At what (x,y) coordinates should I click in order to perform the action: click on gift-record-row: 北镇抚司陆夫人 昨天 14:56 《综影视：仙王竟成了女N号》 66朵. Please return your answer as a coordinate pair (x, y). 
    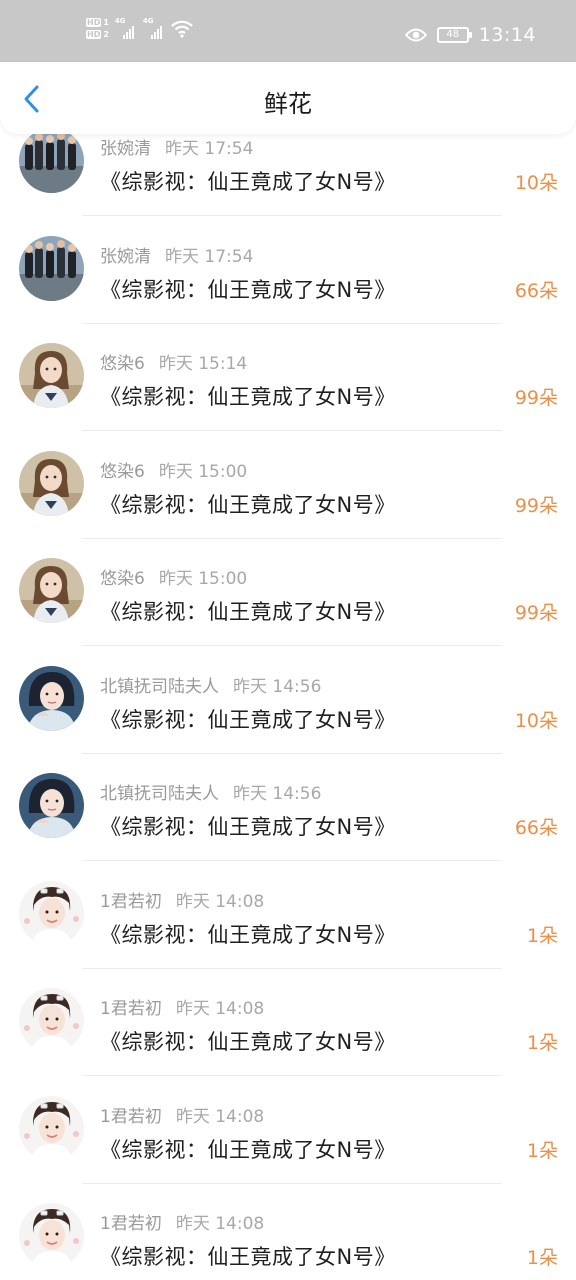
    Looking at the image, I should click on (288, 808).